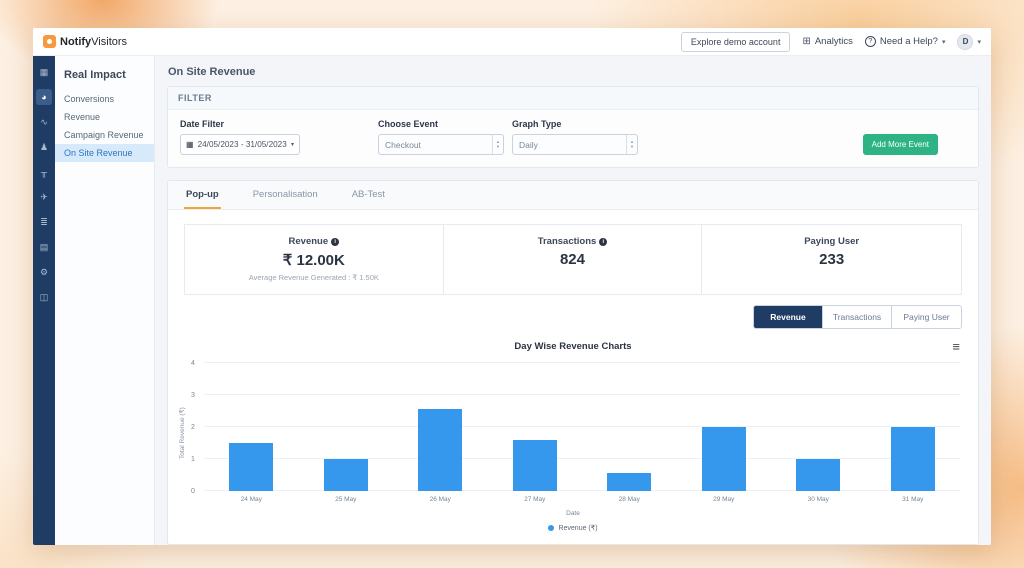 The image size is (1024, 568). Describe the element at coordinates (441, 144) in the screenshot. I see `event-select: Checkout ▲ ▼` at that location.